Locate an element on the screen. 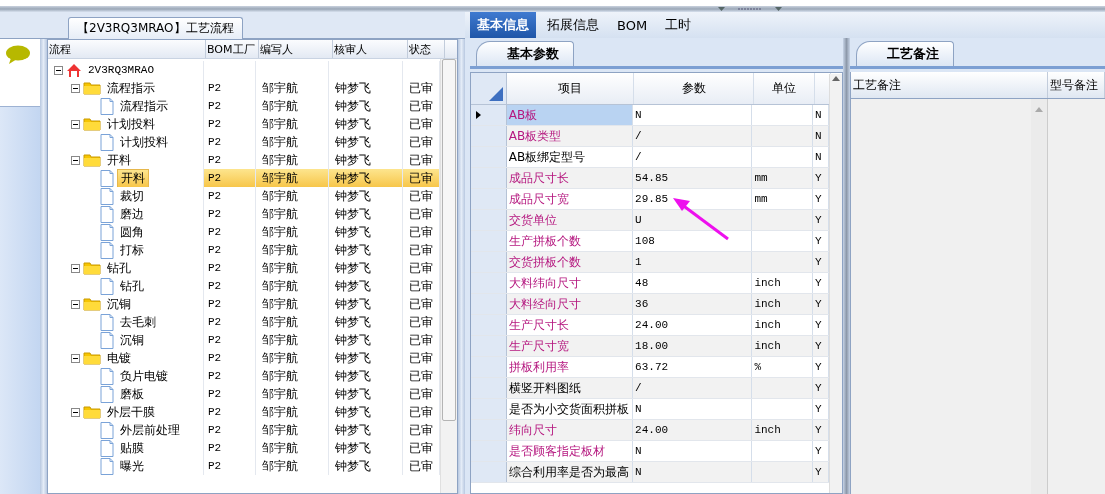 The height and width of the screenshot is (494, 1105). tab: 基本信息 is located at coordinates (503, 25).